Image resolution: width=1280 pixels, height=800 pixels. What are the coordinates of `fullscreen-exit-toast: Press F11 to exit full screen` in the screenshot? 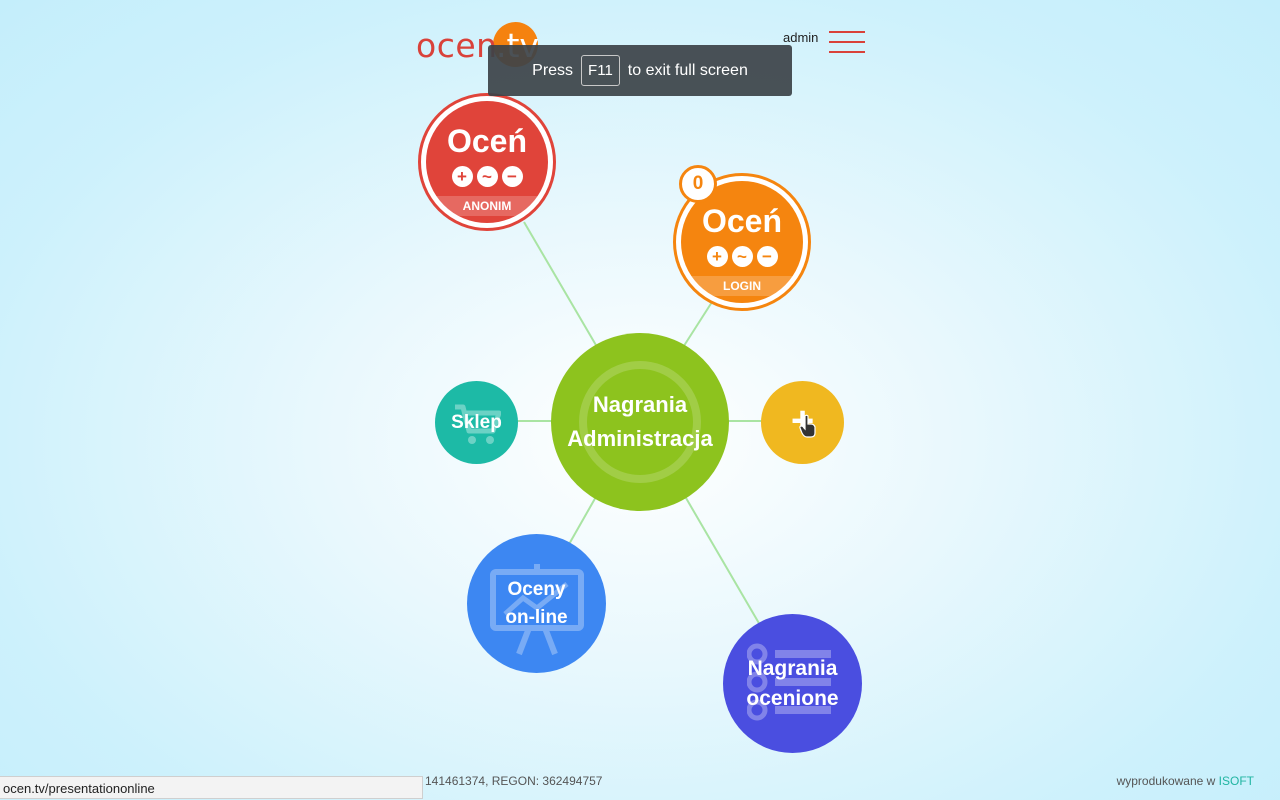 It's located at (640, 70).